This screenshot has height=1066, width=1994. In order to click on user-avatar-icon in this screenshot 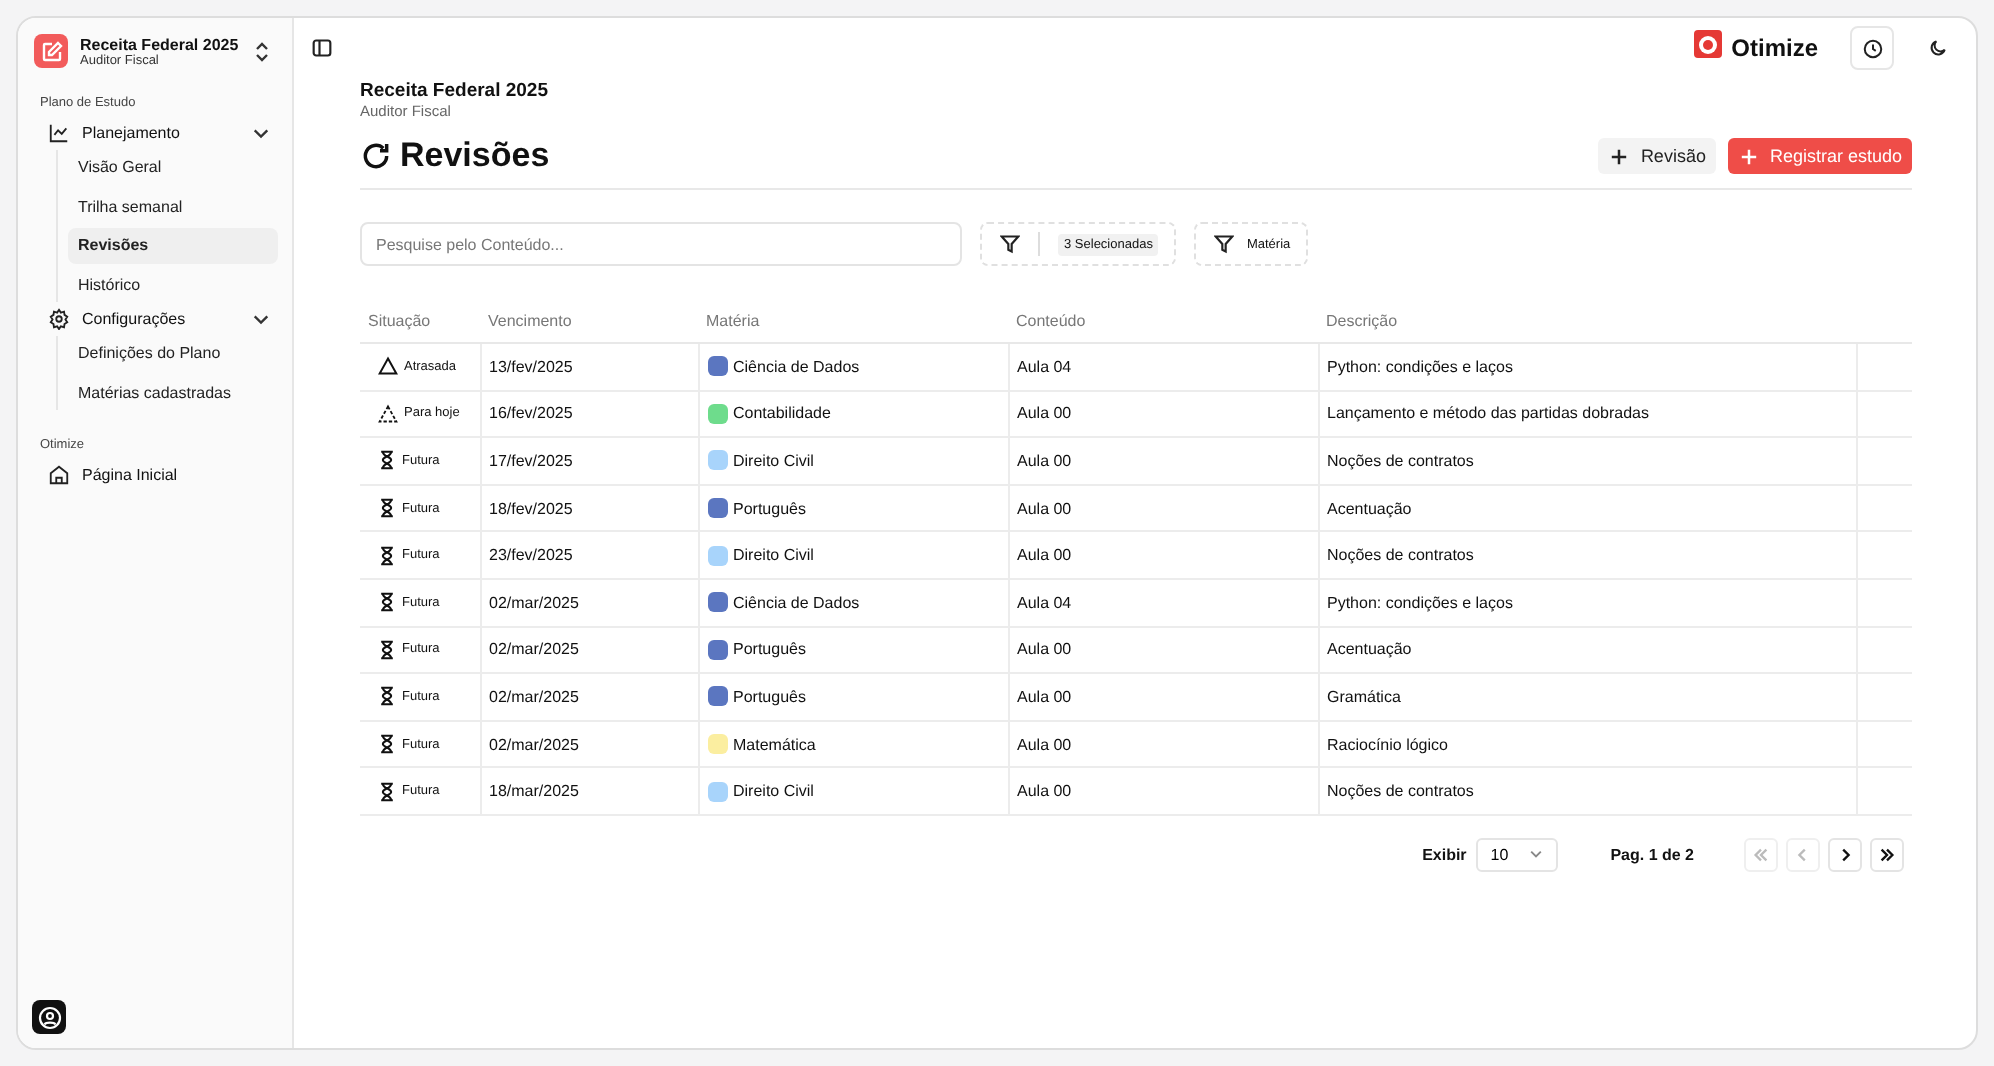, I will do `click(49, 1017)`.